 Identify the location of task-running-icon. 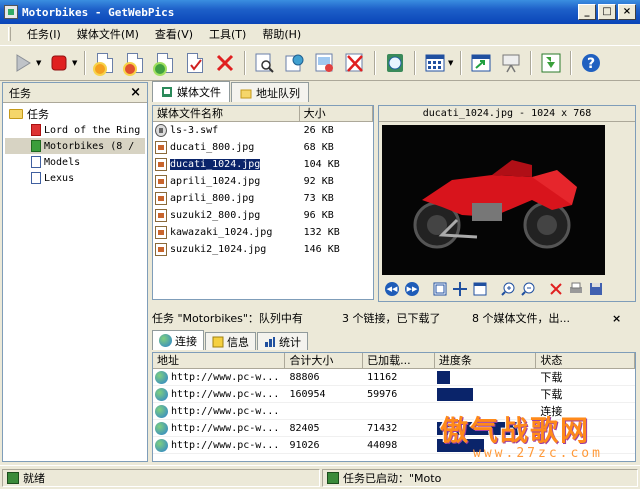
(36, 146).